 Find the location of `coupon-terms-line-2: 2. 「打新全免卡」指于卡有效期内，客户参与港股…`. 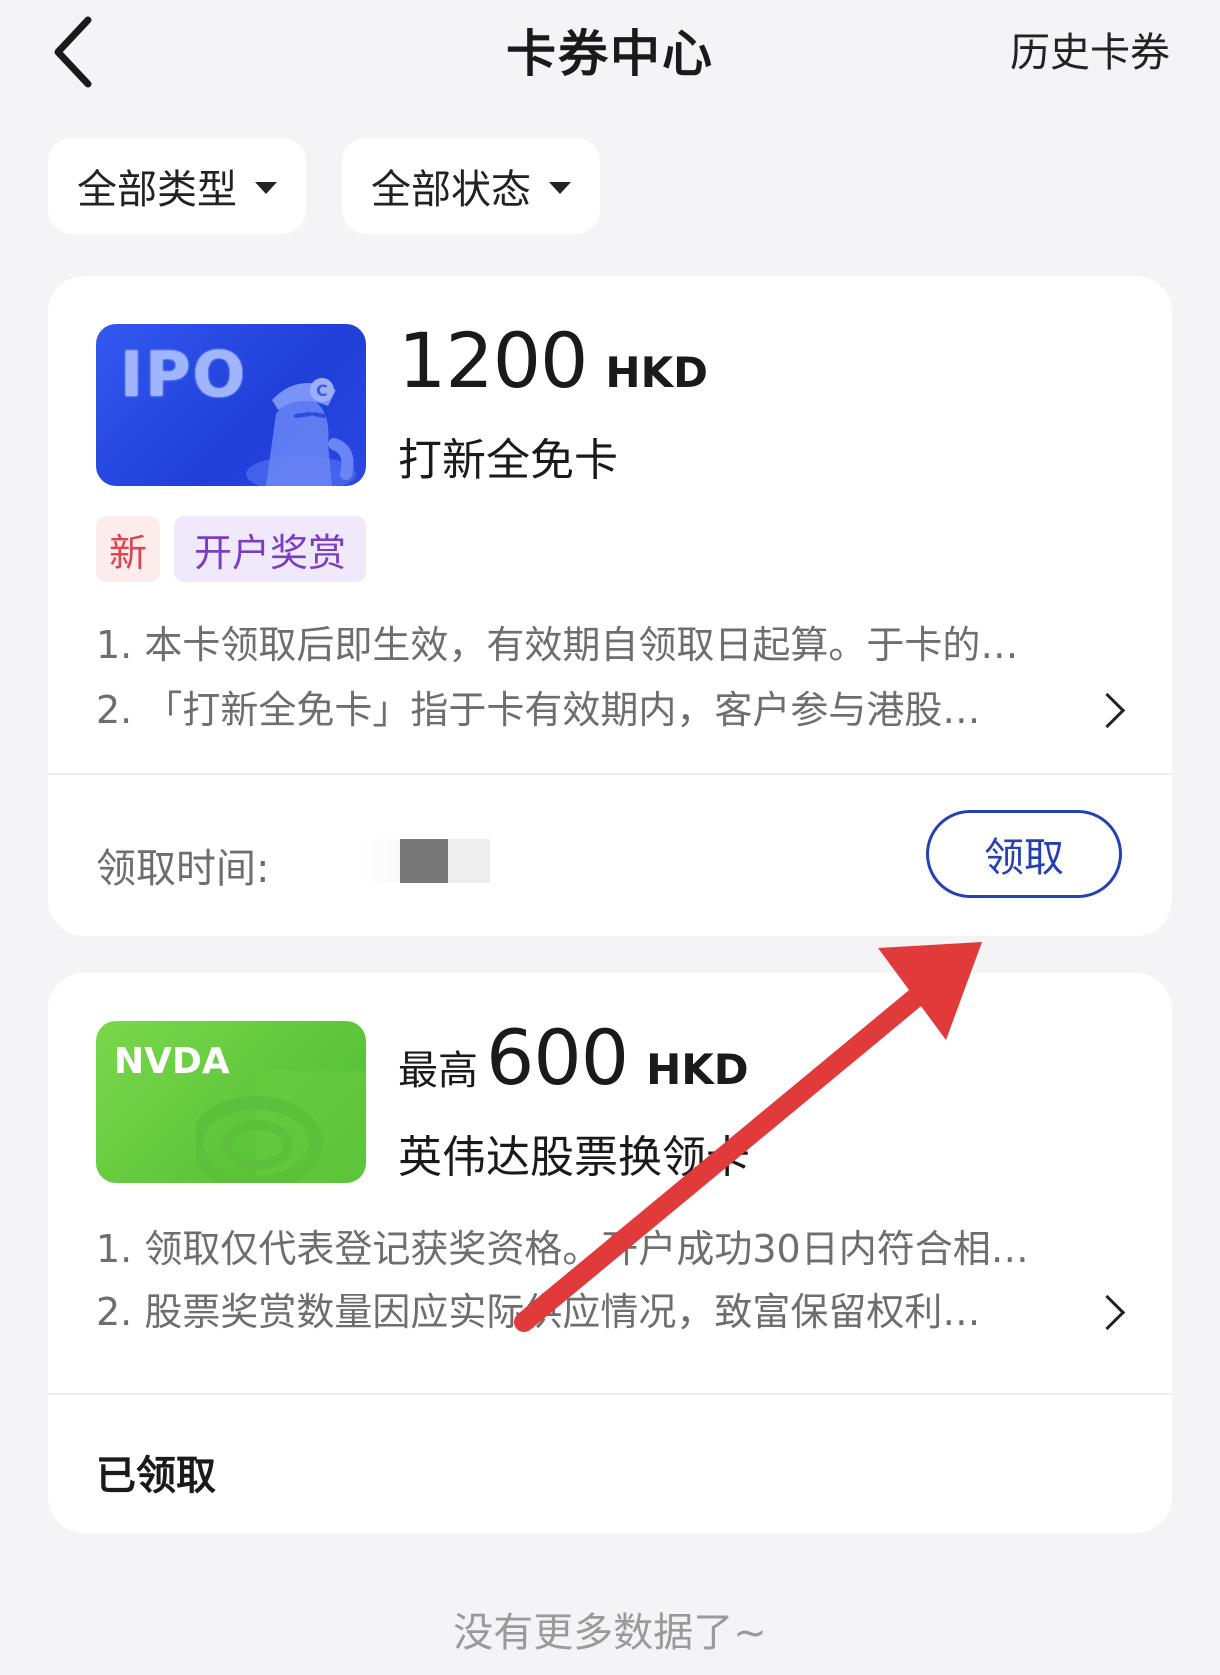

coupon-terms-line-2: 2. 「打新全免卡」指于卡有效期内，客户参与港股… is located at coordinates (538, 710).